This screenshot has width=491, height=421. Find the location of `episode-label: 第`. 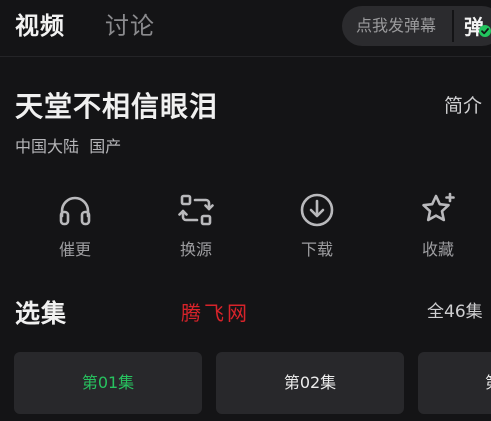

episode-label: 第 is located at coordinates (488, 383).